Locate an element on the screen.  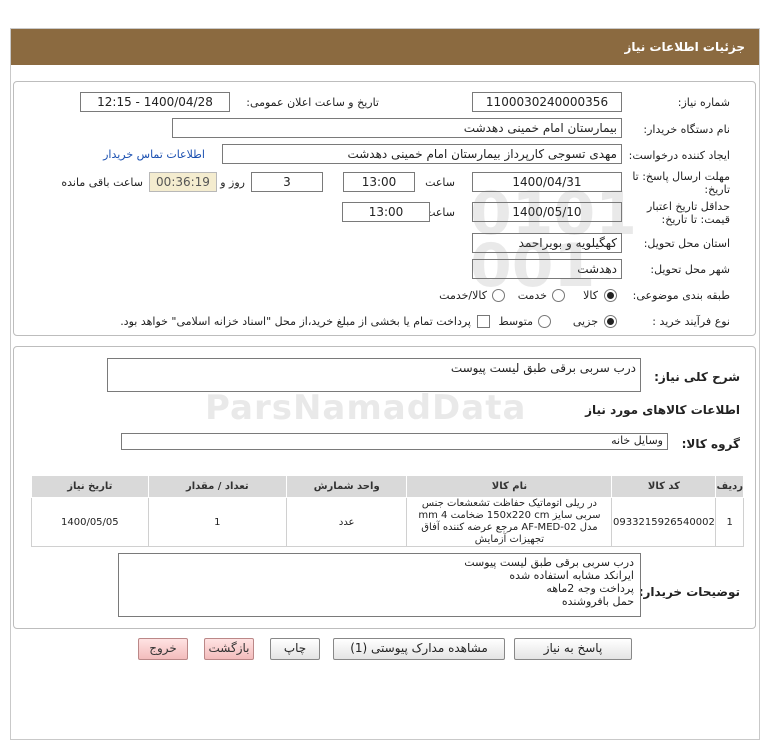
page-header: جزئیات اطلاعات نیاز is located at coordinates (385, 47).